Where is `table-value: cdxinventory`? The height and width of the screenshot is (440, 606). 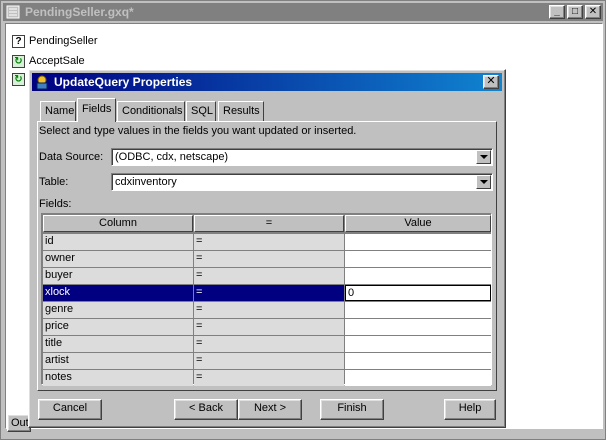 table-value: cdxinventory is located at coordinates (146, 182).